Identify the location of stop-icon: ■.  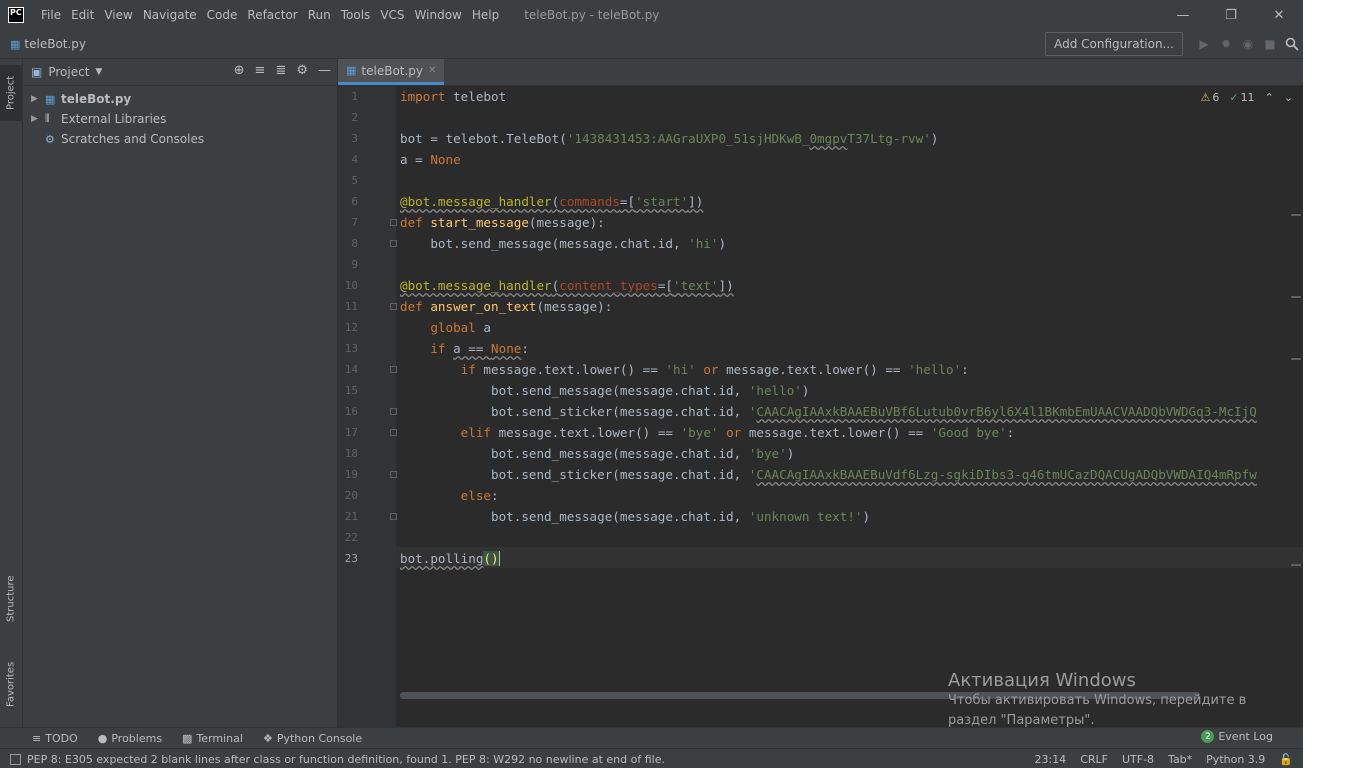
(1270, 44).